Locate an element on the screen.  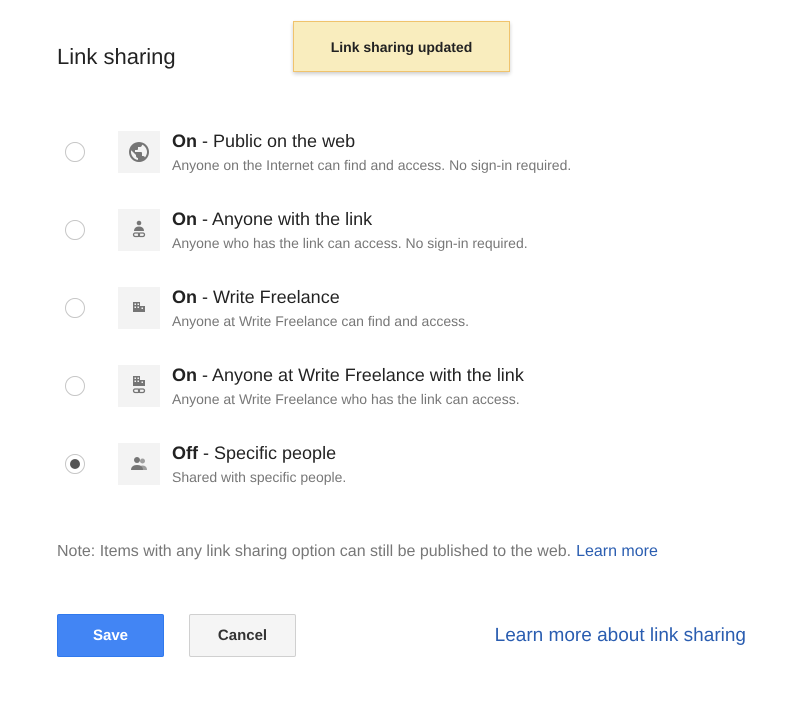
option-title: On - Public on the web is located at coordinates (264, 141).